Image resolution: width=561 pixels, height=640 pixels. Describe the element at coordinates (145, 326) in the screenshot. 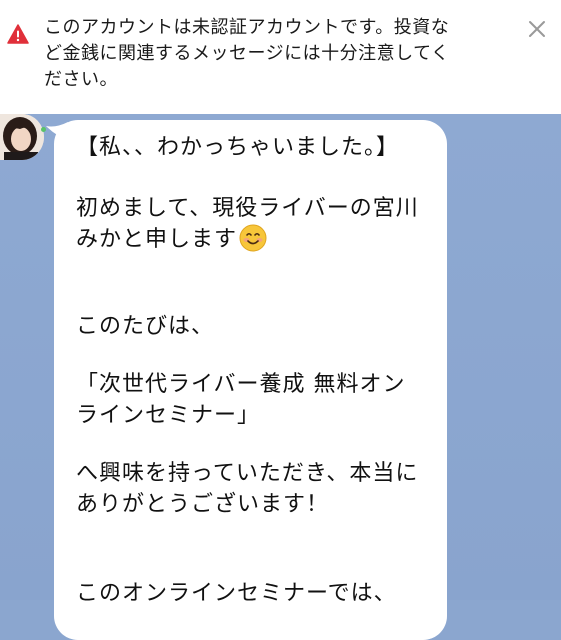

I see `message-line: このたびは、` at that location.